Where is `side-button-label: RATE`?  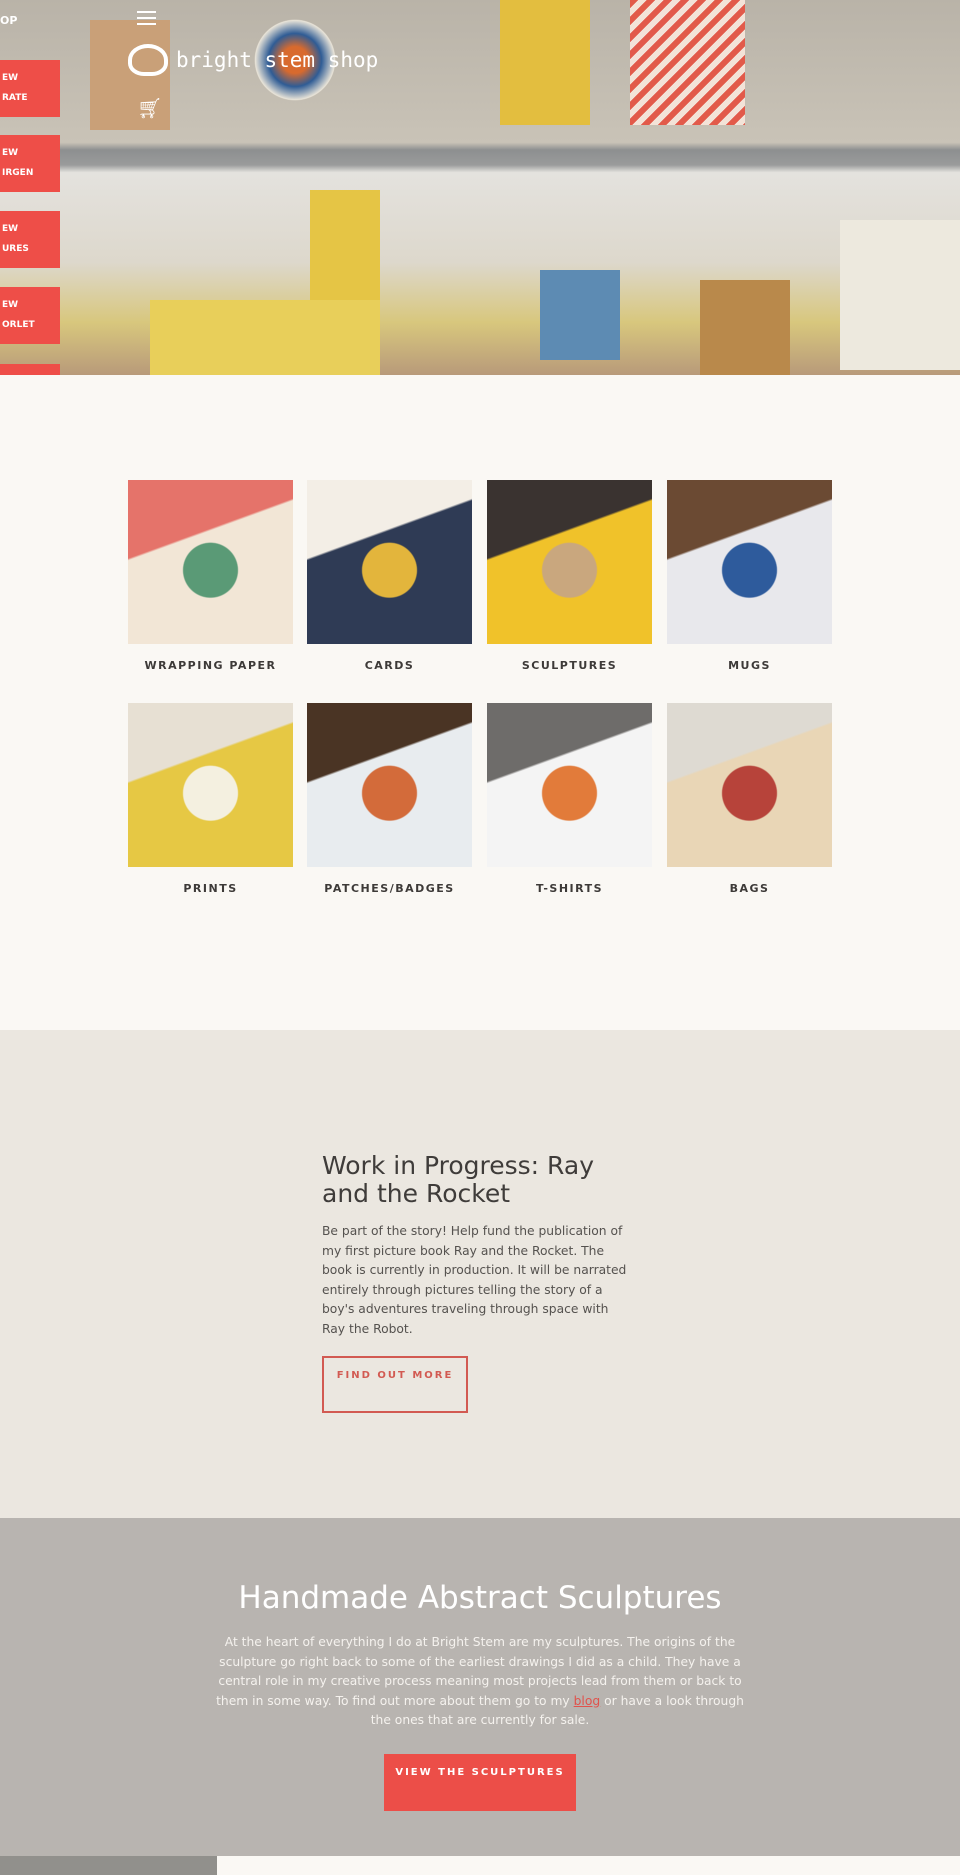
side-button-label: RATE is located at coordinates (15, 98).